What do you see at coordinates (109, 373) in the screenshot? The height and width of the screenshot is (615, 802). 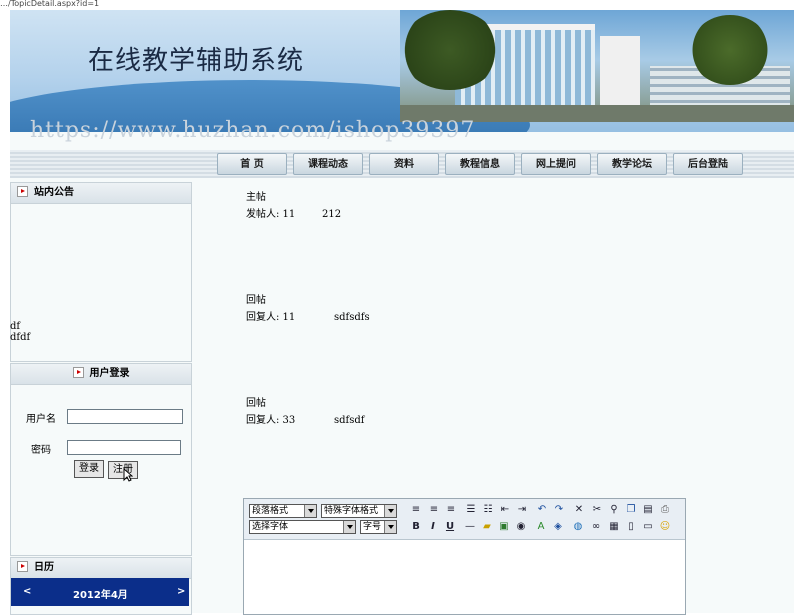 I see `login-title: 用户登录` at bounding box center [109, 373].